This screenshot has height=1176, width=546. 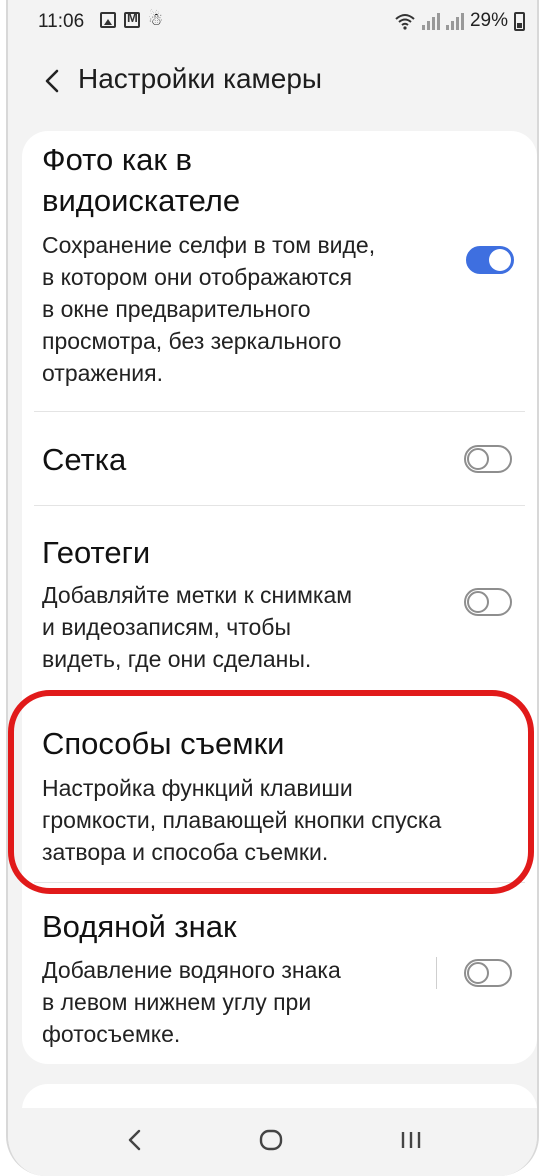 I want to click on setting-title: Сетка, so click(x=84, y=459).